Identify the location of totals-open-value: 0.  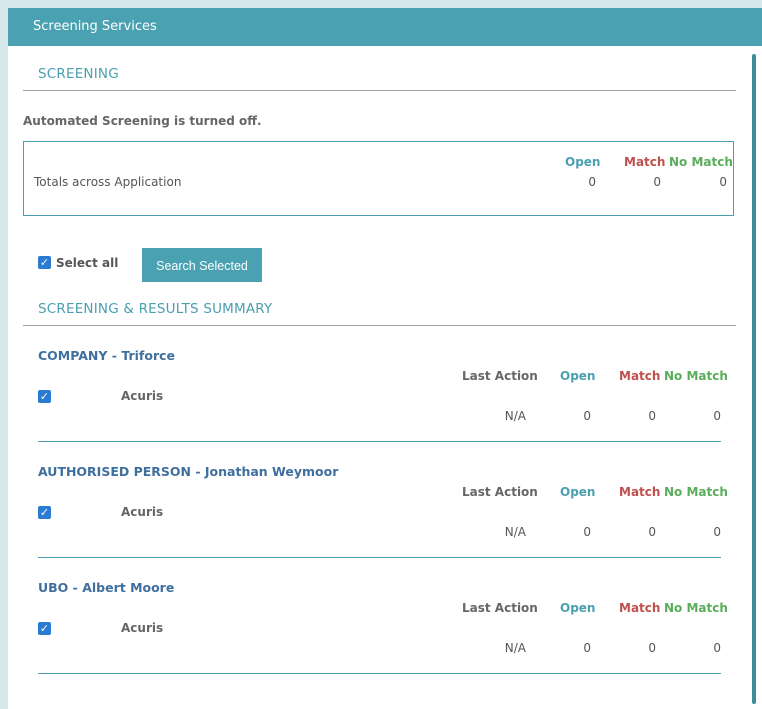
(592, 182).